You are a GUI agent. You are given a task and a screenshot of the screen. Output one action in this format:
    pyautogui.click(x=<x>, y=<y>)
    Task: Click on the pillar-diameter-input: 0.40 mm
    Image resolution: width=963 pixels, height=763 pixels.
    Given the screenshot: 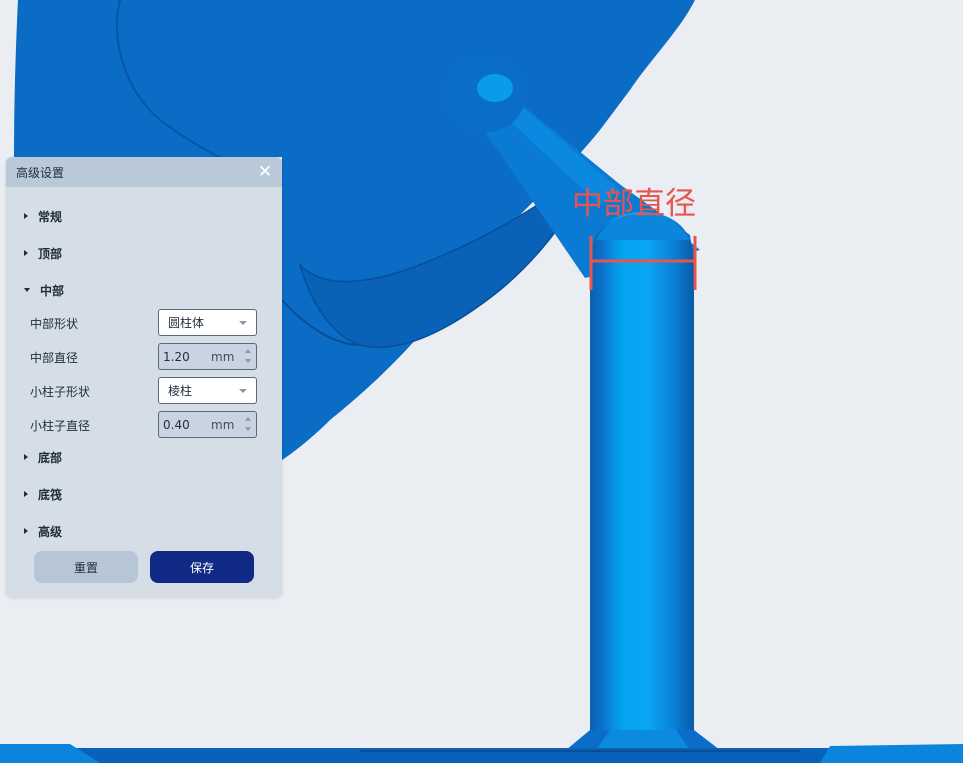 What is the action you would take?
    pyautogui.click(x=207, y=424)
    